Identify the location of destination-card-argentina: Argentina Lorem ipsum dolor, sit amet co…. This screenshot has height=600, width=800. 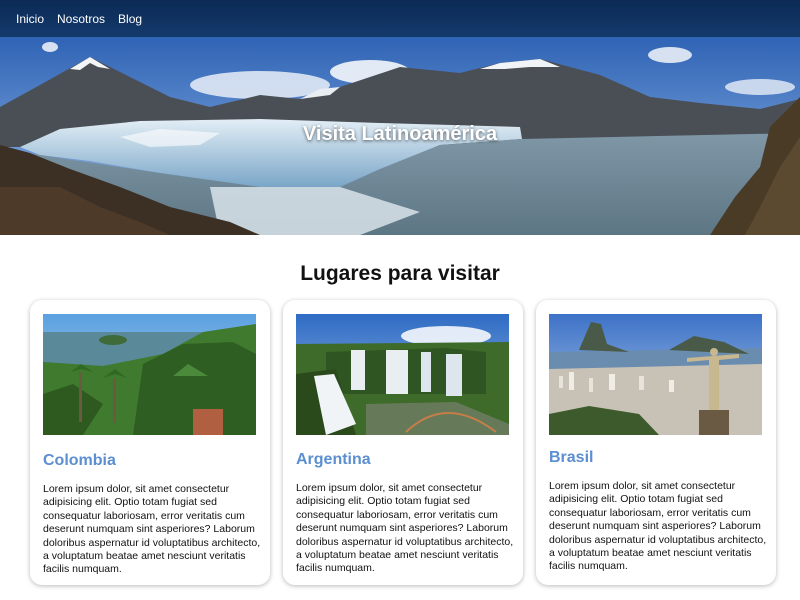
(403, 442).